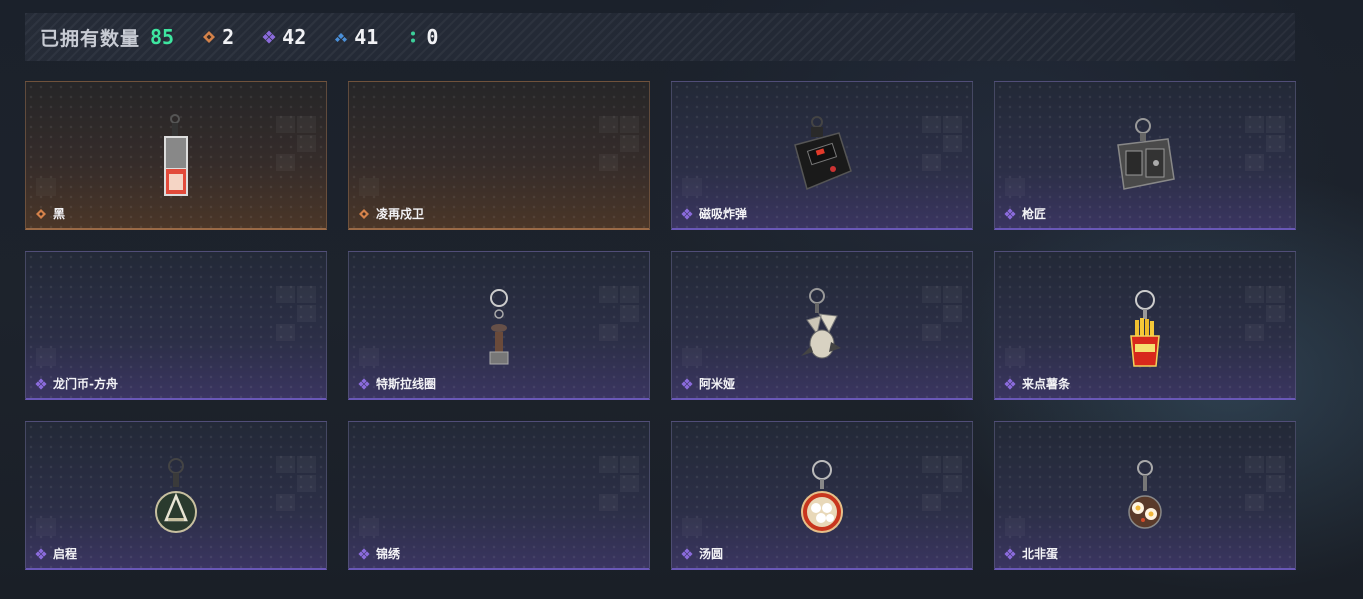  I want to click on stat-orange-count: 2, so click(228, 37).